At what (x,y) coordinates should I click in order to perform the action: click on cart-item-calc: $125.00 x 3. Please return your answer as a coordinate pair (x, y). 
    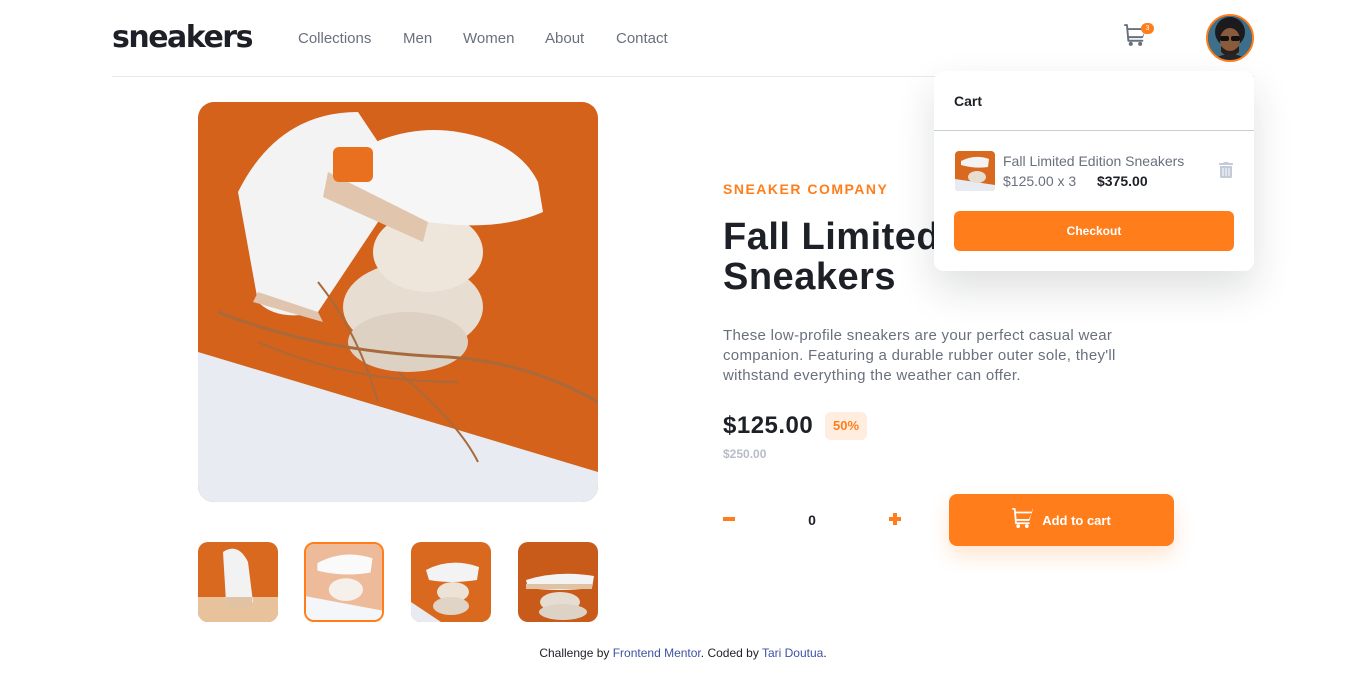
    Looking at the image, I should click on (1040, 181).